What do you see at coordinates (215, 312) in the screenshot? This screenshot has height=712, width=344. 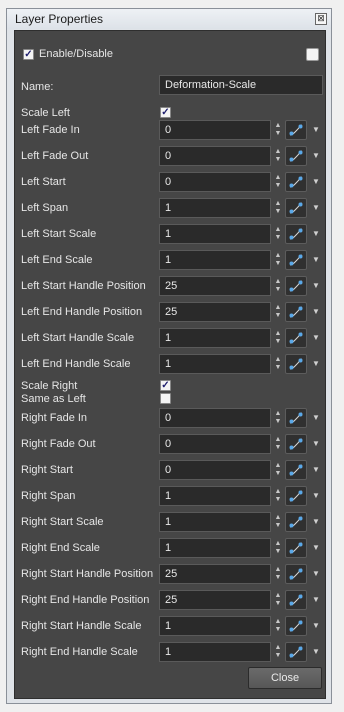 I see `left-end-handle-position-field: 25` at bounding box center [215, 312].